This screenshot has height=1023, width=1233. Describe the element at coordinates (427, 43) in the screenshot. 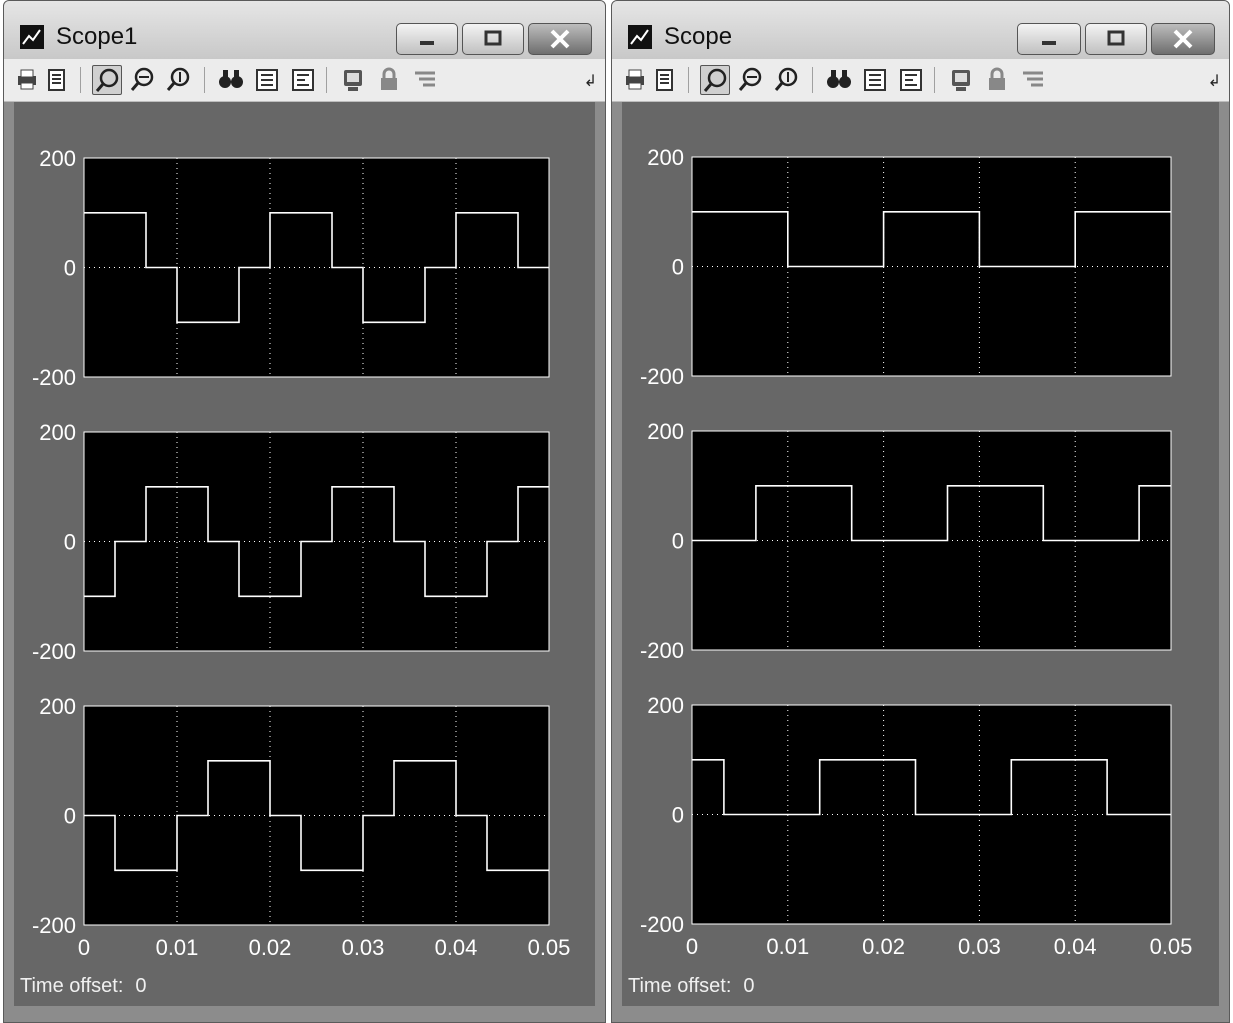

I see `minimize-icon` at that location.